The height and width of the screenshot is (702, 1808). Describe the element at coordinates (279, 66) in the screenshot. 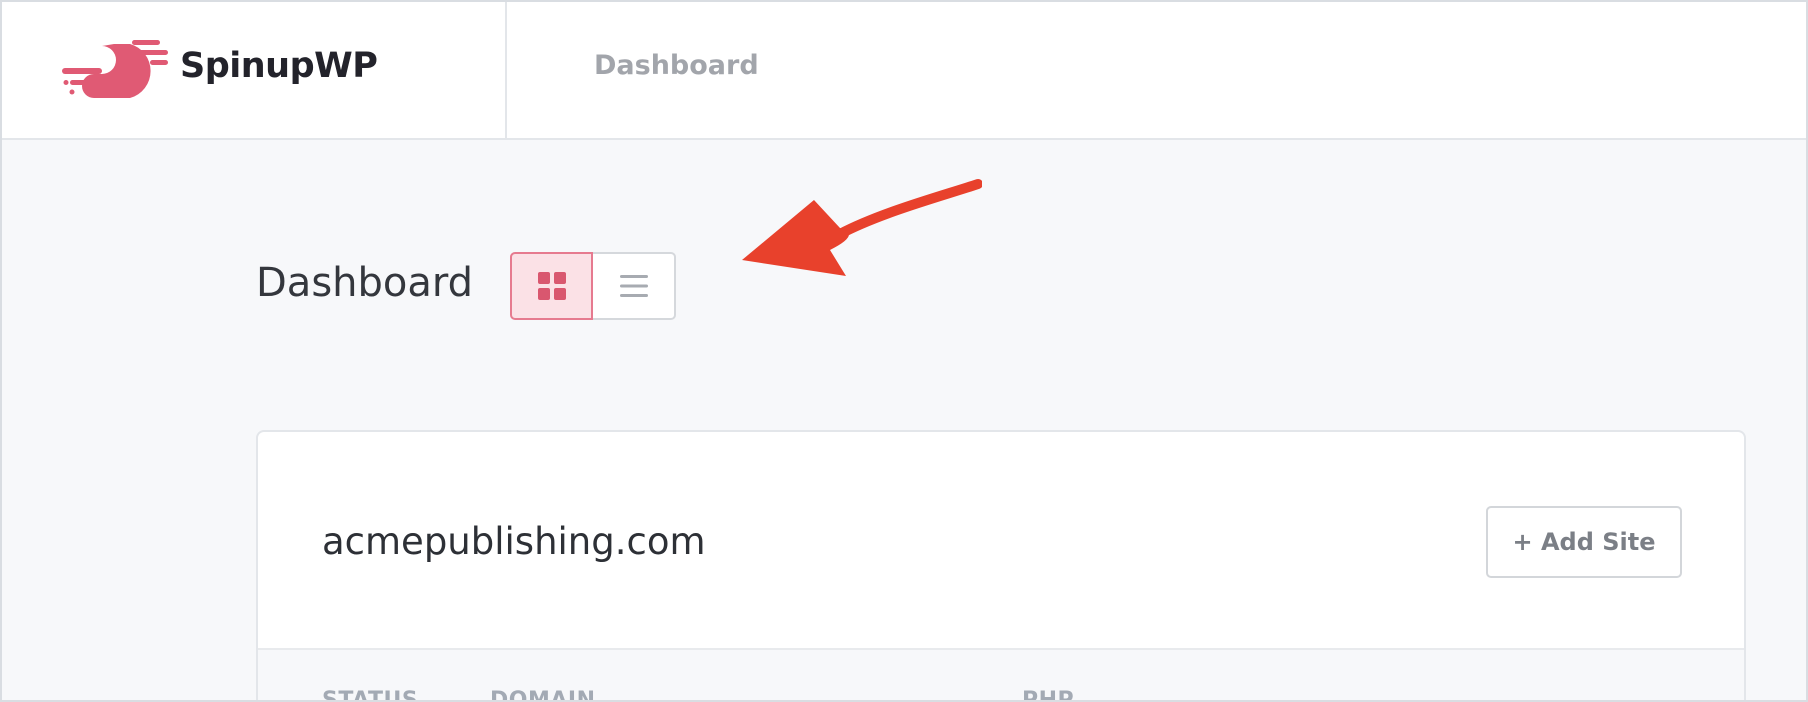

I see `brand-name: SpinupWP` at that location.